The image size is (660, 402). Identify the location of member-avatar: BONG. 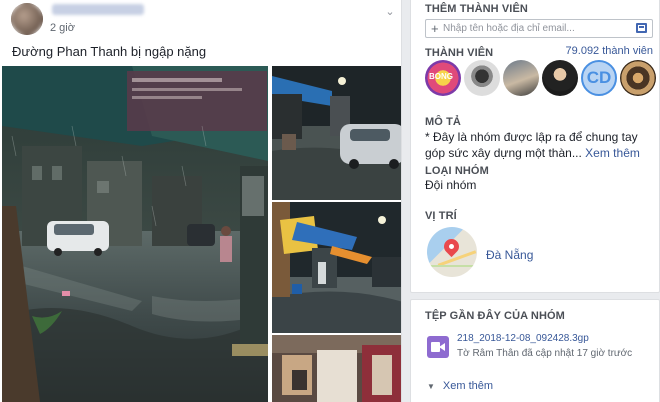
(443, 78).